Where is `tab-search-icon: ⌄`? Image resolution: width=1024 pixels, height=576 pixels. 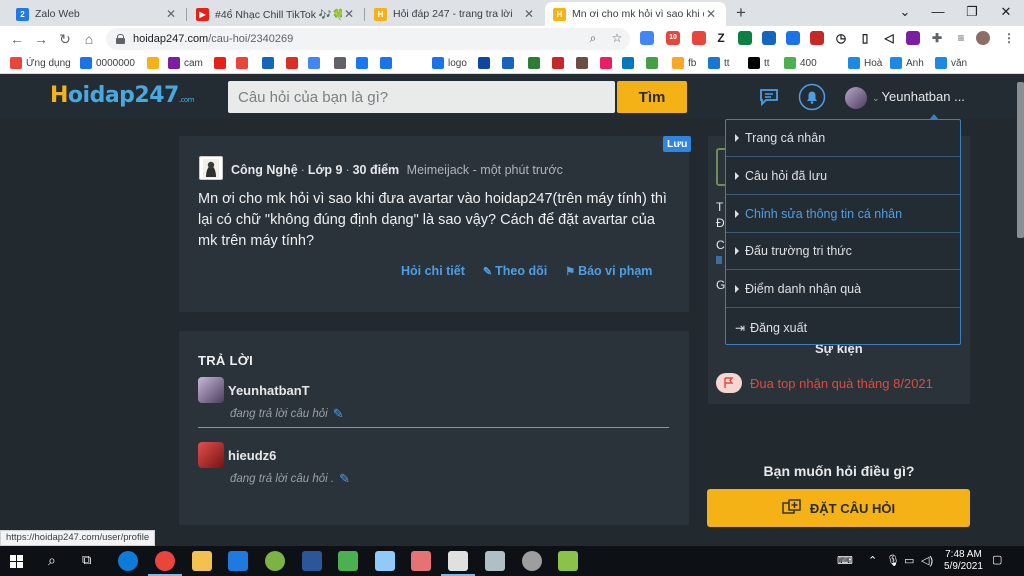
tab-search-icon: ⌄ is located at coordinates (905, 12).